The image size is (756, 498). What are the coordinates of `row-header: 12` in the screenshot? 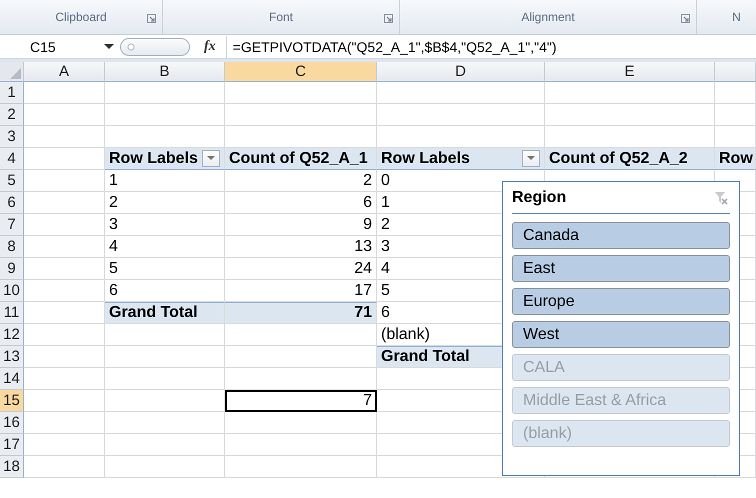 It's located at (12, 335).